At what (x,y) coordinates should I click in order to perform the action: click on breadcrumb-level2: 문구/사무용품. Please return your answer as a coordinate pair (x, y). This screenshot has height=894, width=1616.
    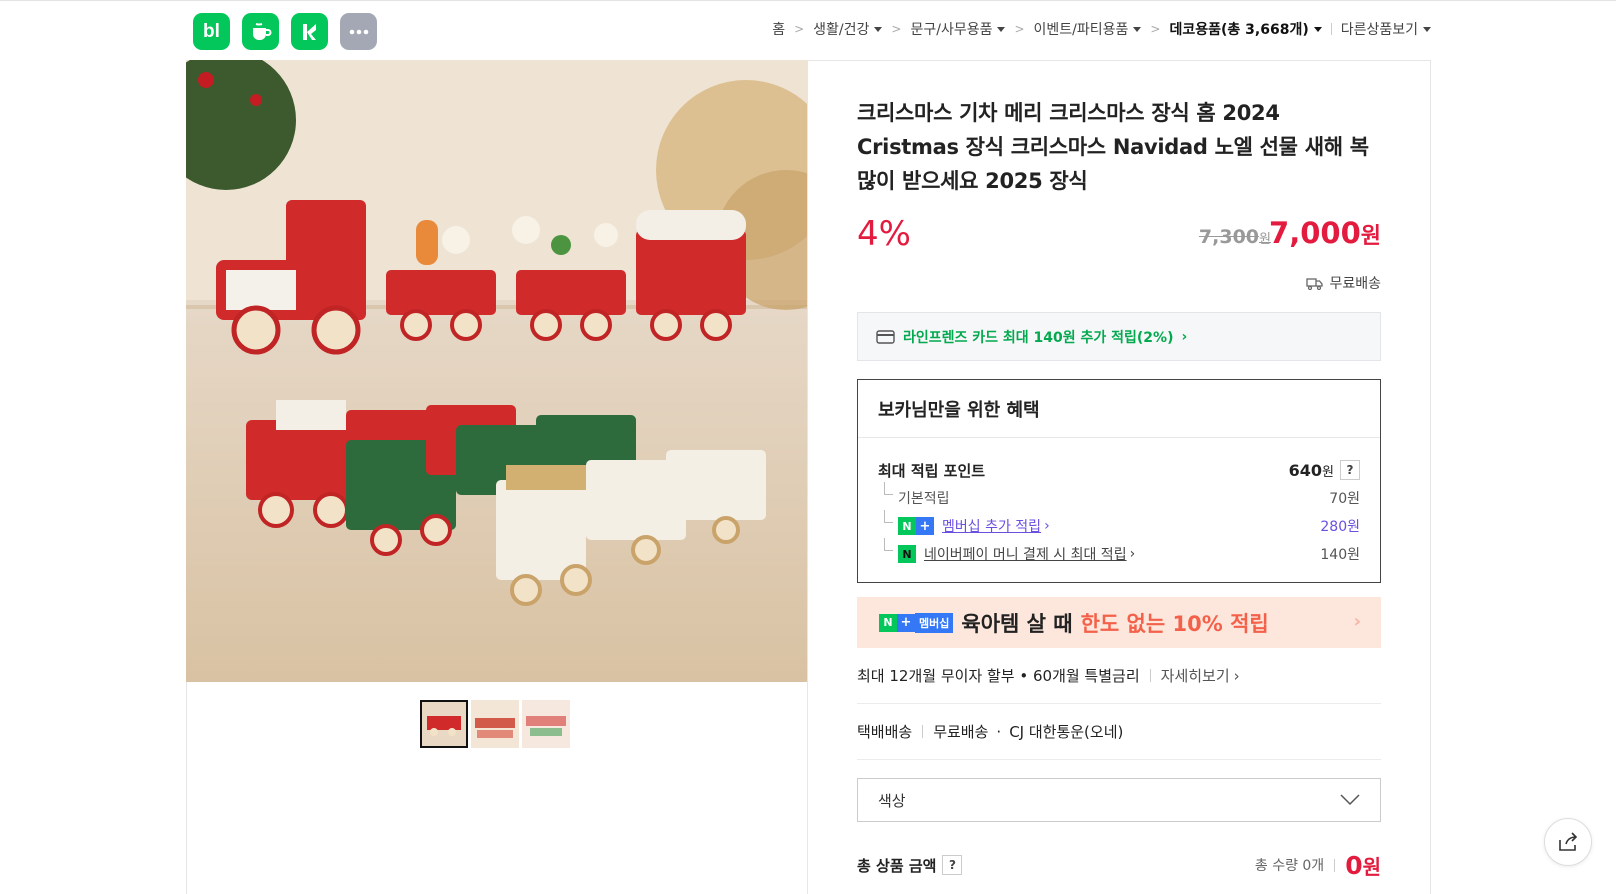
    Looking at the image, I should click on (958, 29).